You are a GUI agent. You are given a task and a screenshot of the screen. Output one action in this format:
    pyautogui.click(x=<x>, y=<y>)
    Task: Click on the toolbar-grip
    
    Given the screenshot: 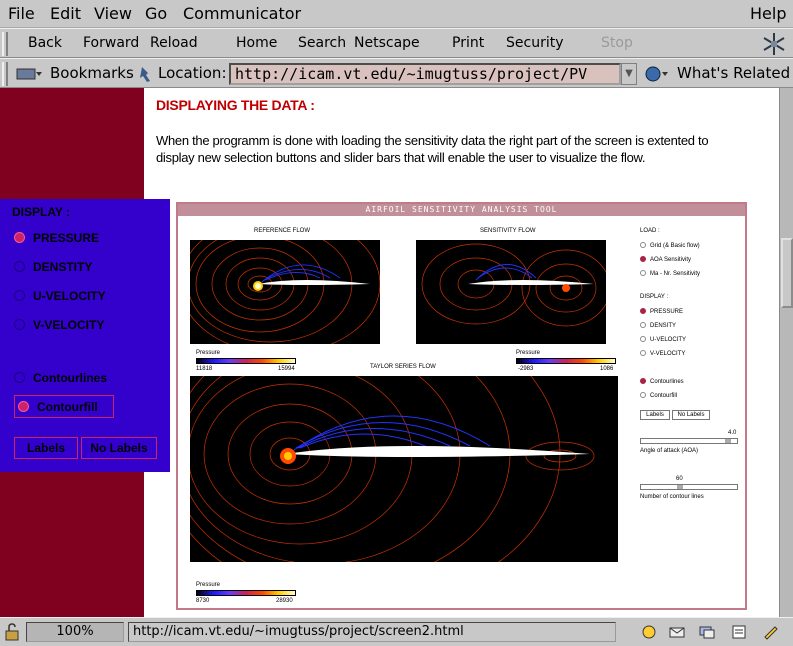 What is the action you would take?
    pyautogui.click(x=5, y=44)
    